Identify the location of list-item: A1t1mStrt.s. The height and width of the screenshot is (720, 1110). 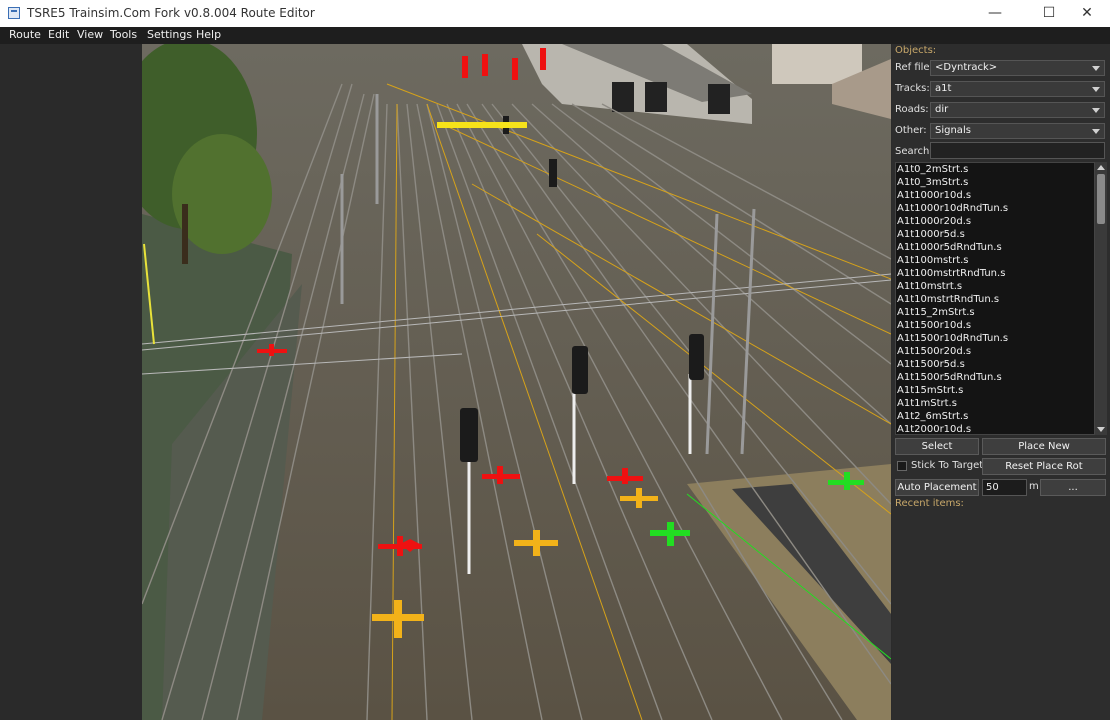
(927, 403).